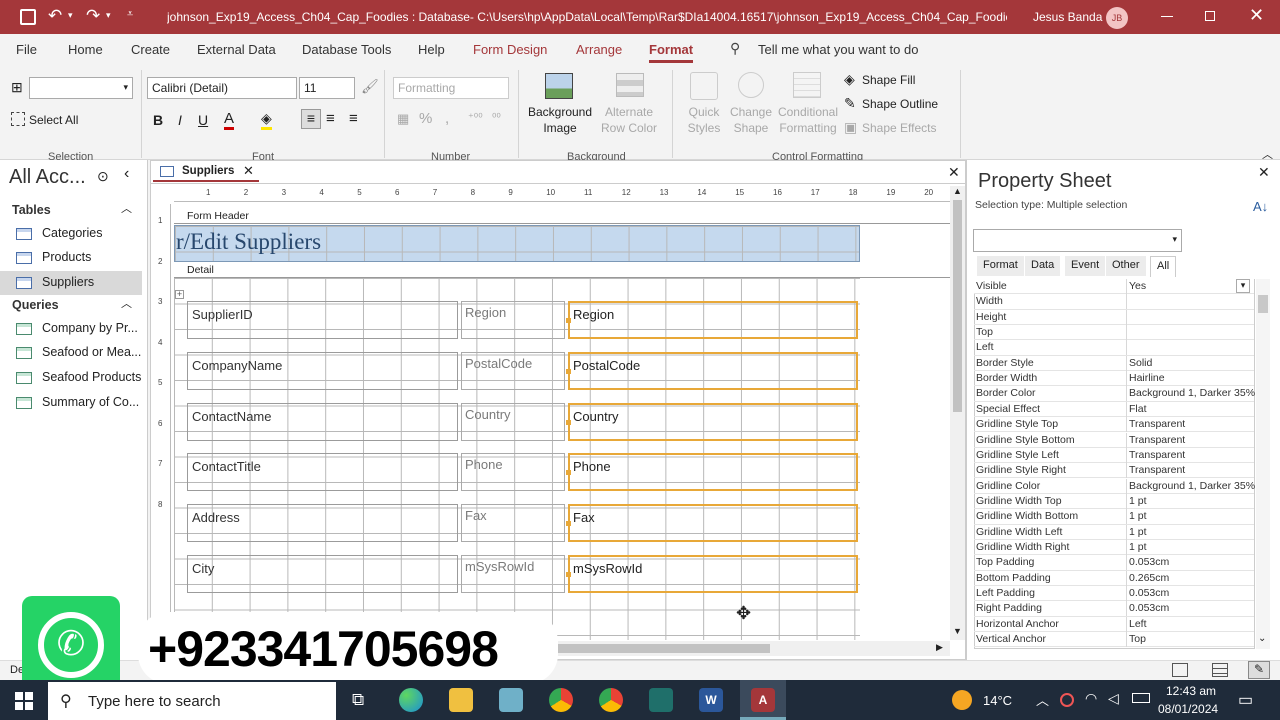  I want to click on decrease-decimals-icon: ⁰⁰, so click(496, 117).